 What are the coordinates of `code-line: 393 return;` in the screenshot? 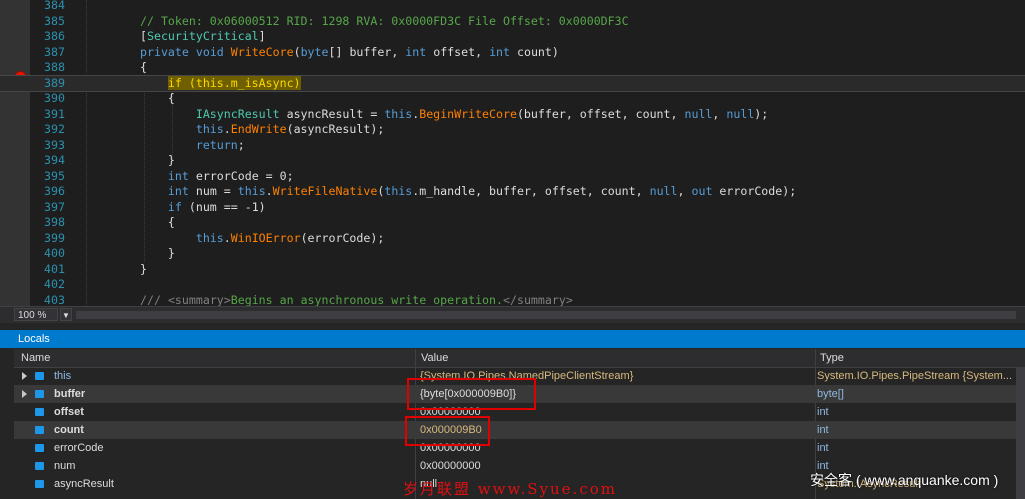 It's located at (512, 146).